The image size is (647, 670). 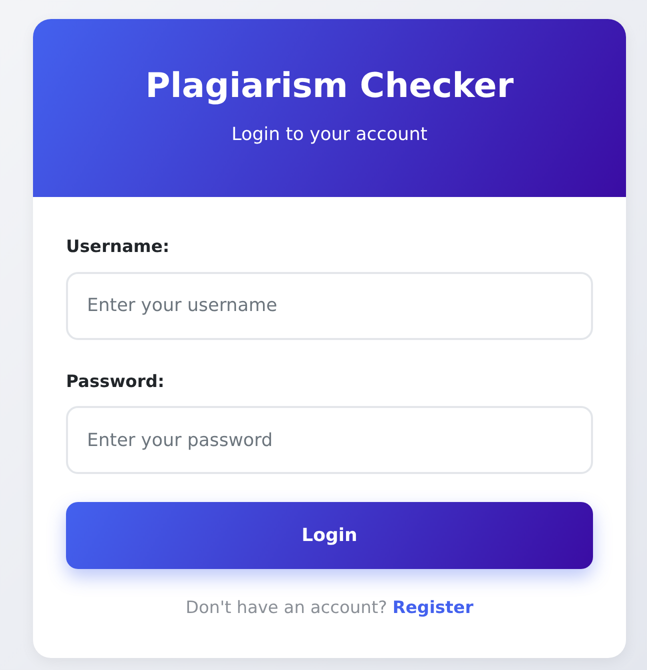 I want to click on input-field: Enter your password, so click(x=329, y=440).